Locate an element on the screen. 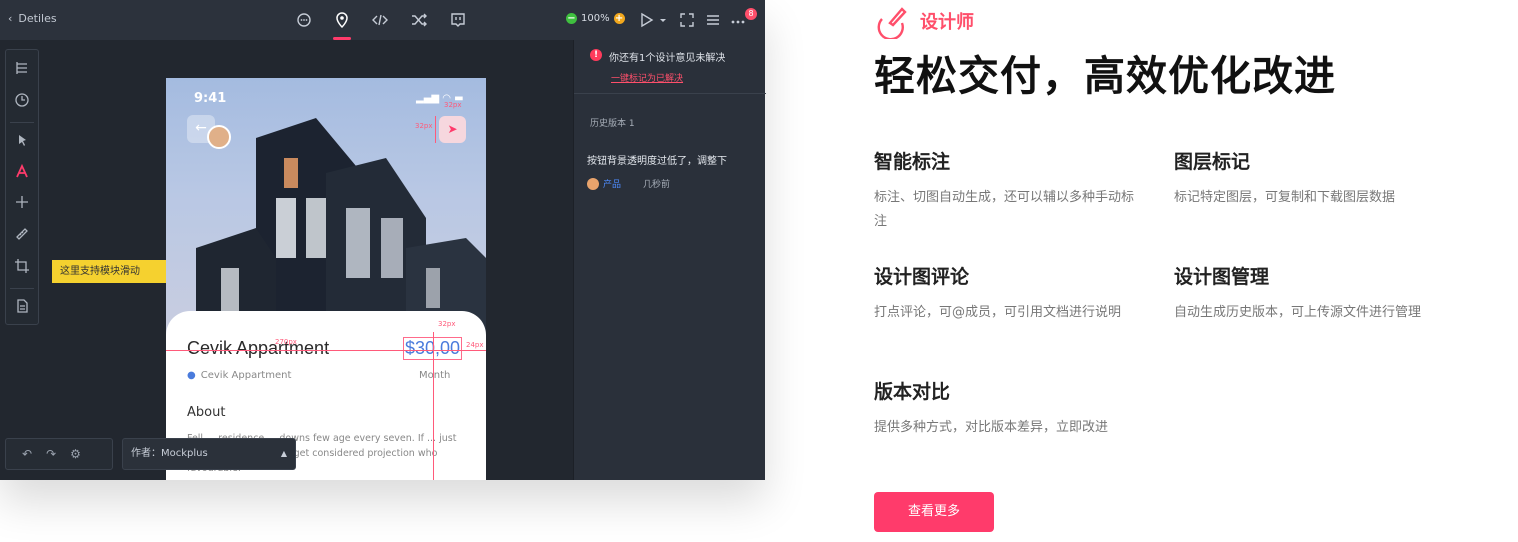 This screenshot has height=542, width=1518. unresolved-warning: ! 你还有1个设计意见未解决 is located at coordinates (657, 56).